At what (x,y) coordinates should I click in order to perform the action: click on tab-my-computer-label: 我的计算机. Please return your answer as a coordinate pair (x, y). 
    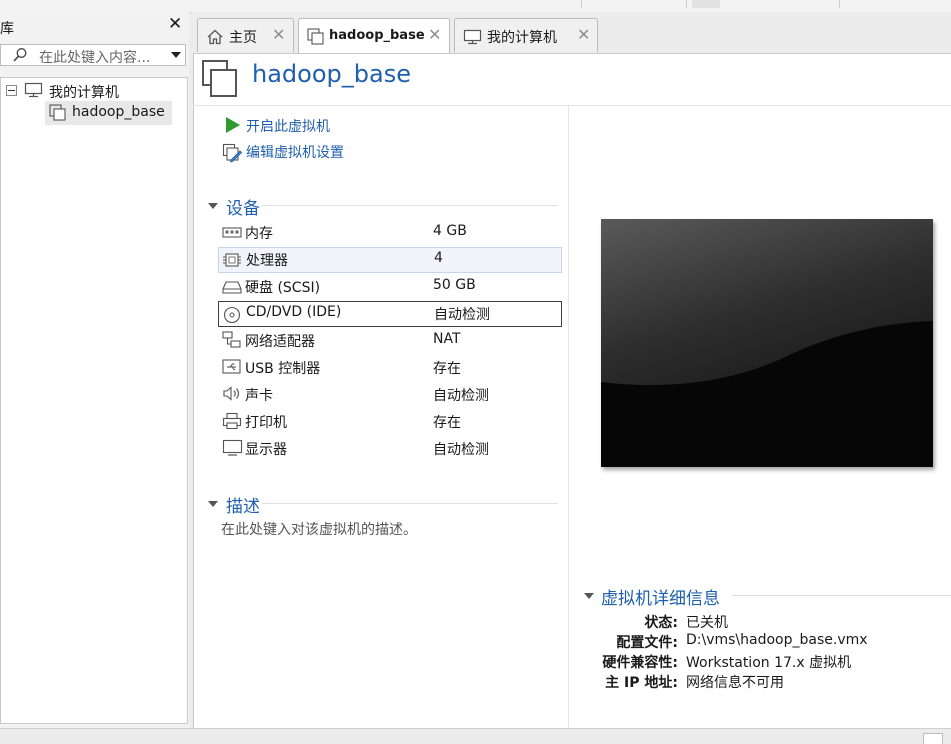
    Looking at the image, I should click on (522, 38).